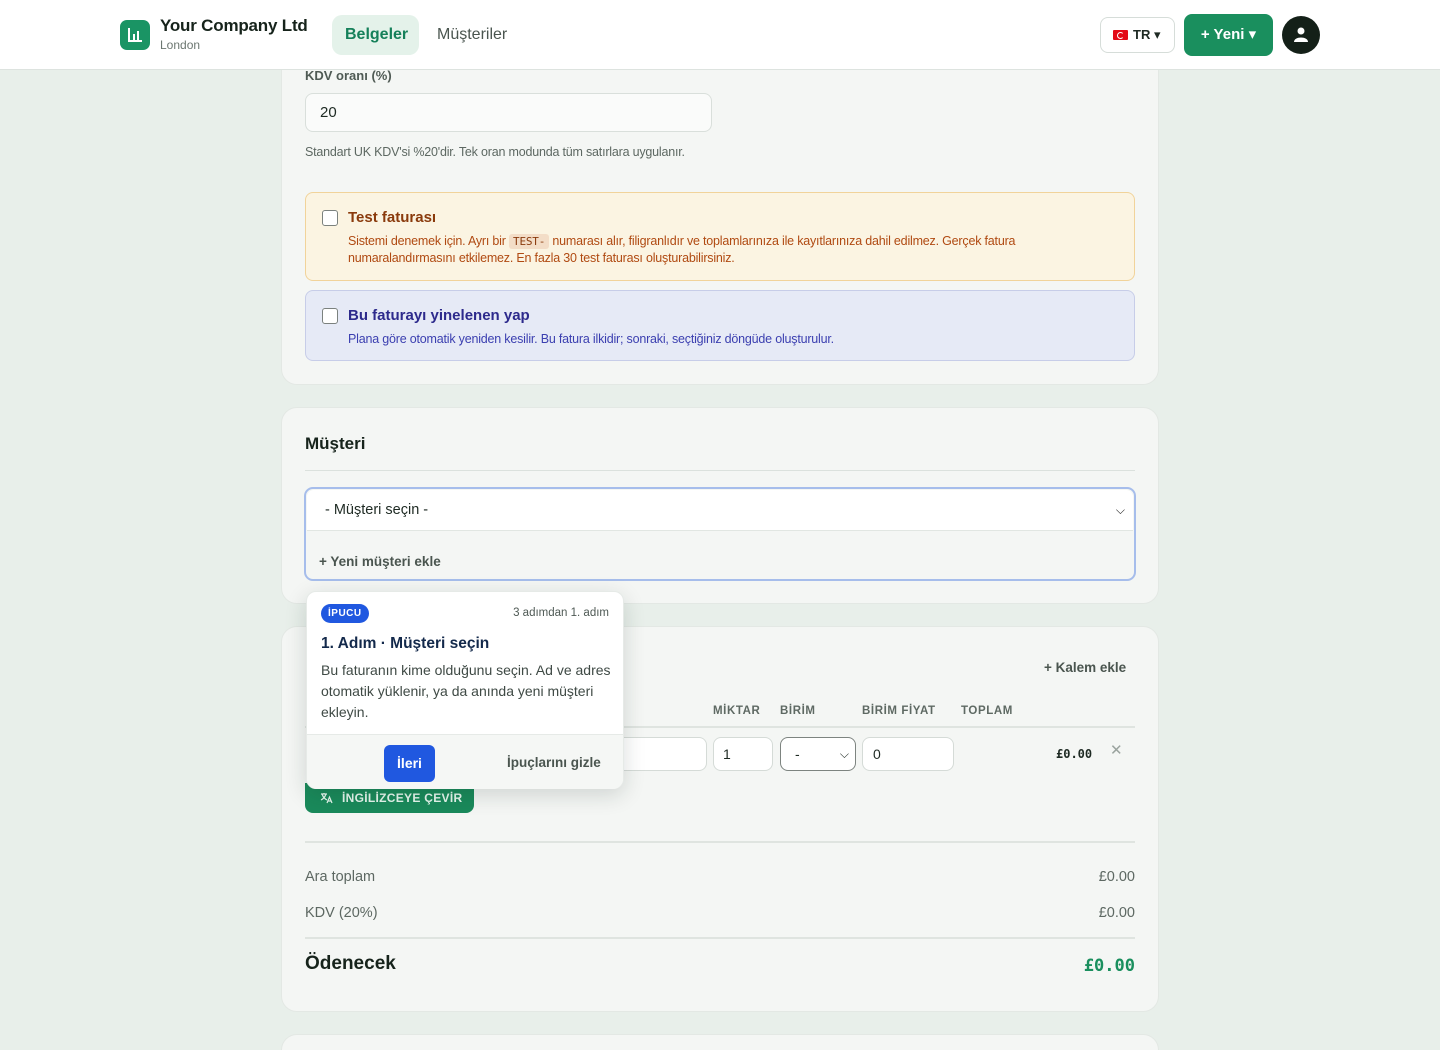 The height and width of the screenshot is (1050, 1440). Describe the element at coordinates (987, 711) in the screenshot. I see `column-header-total: TOPLAM` at that location.